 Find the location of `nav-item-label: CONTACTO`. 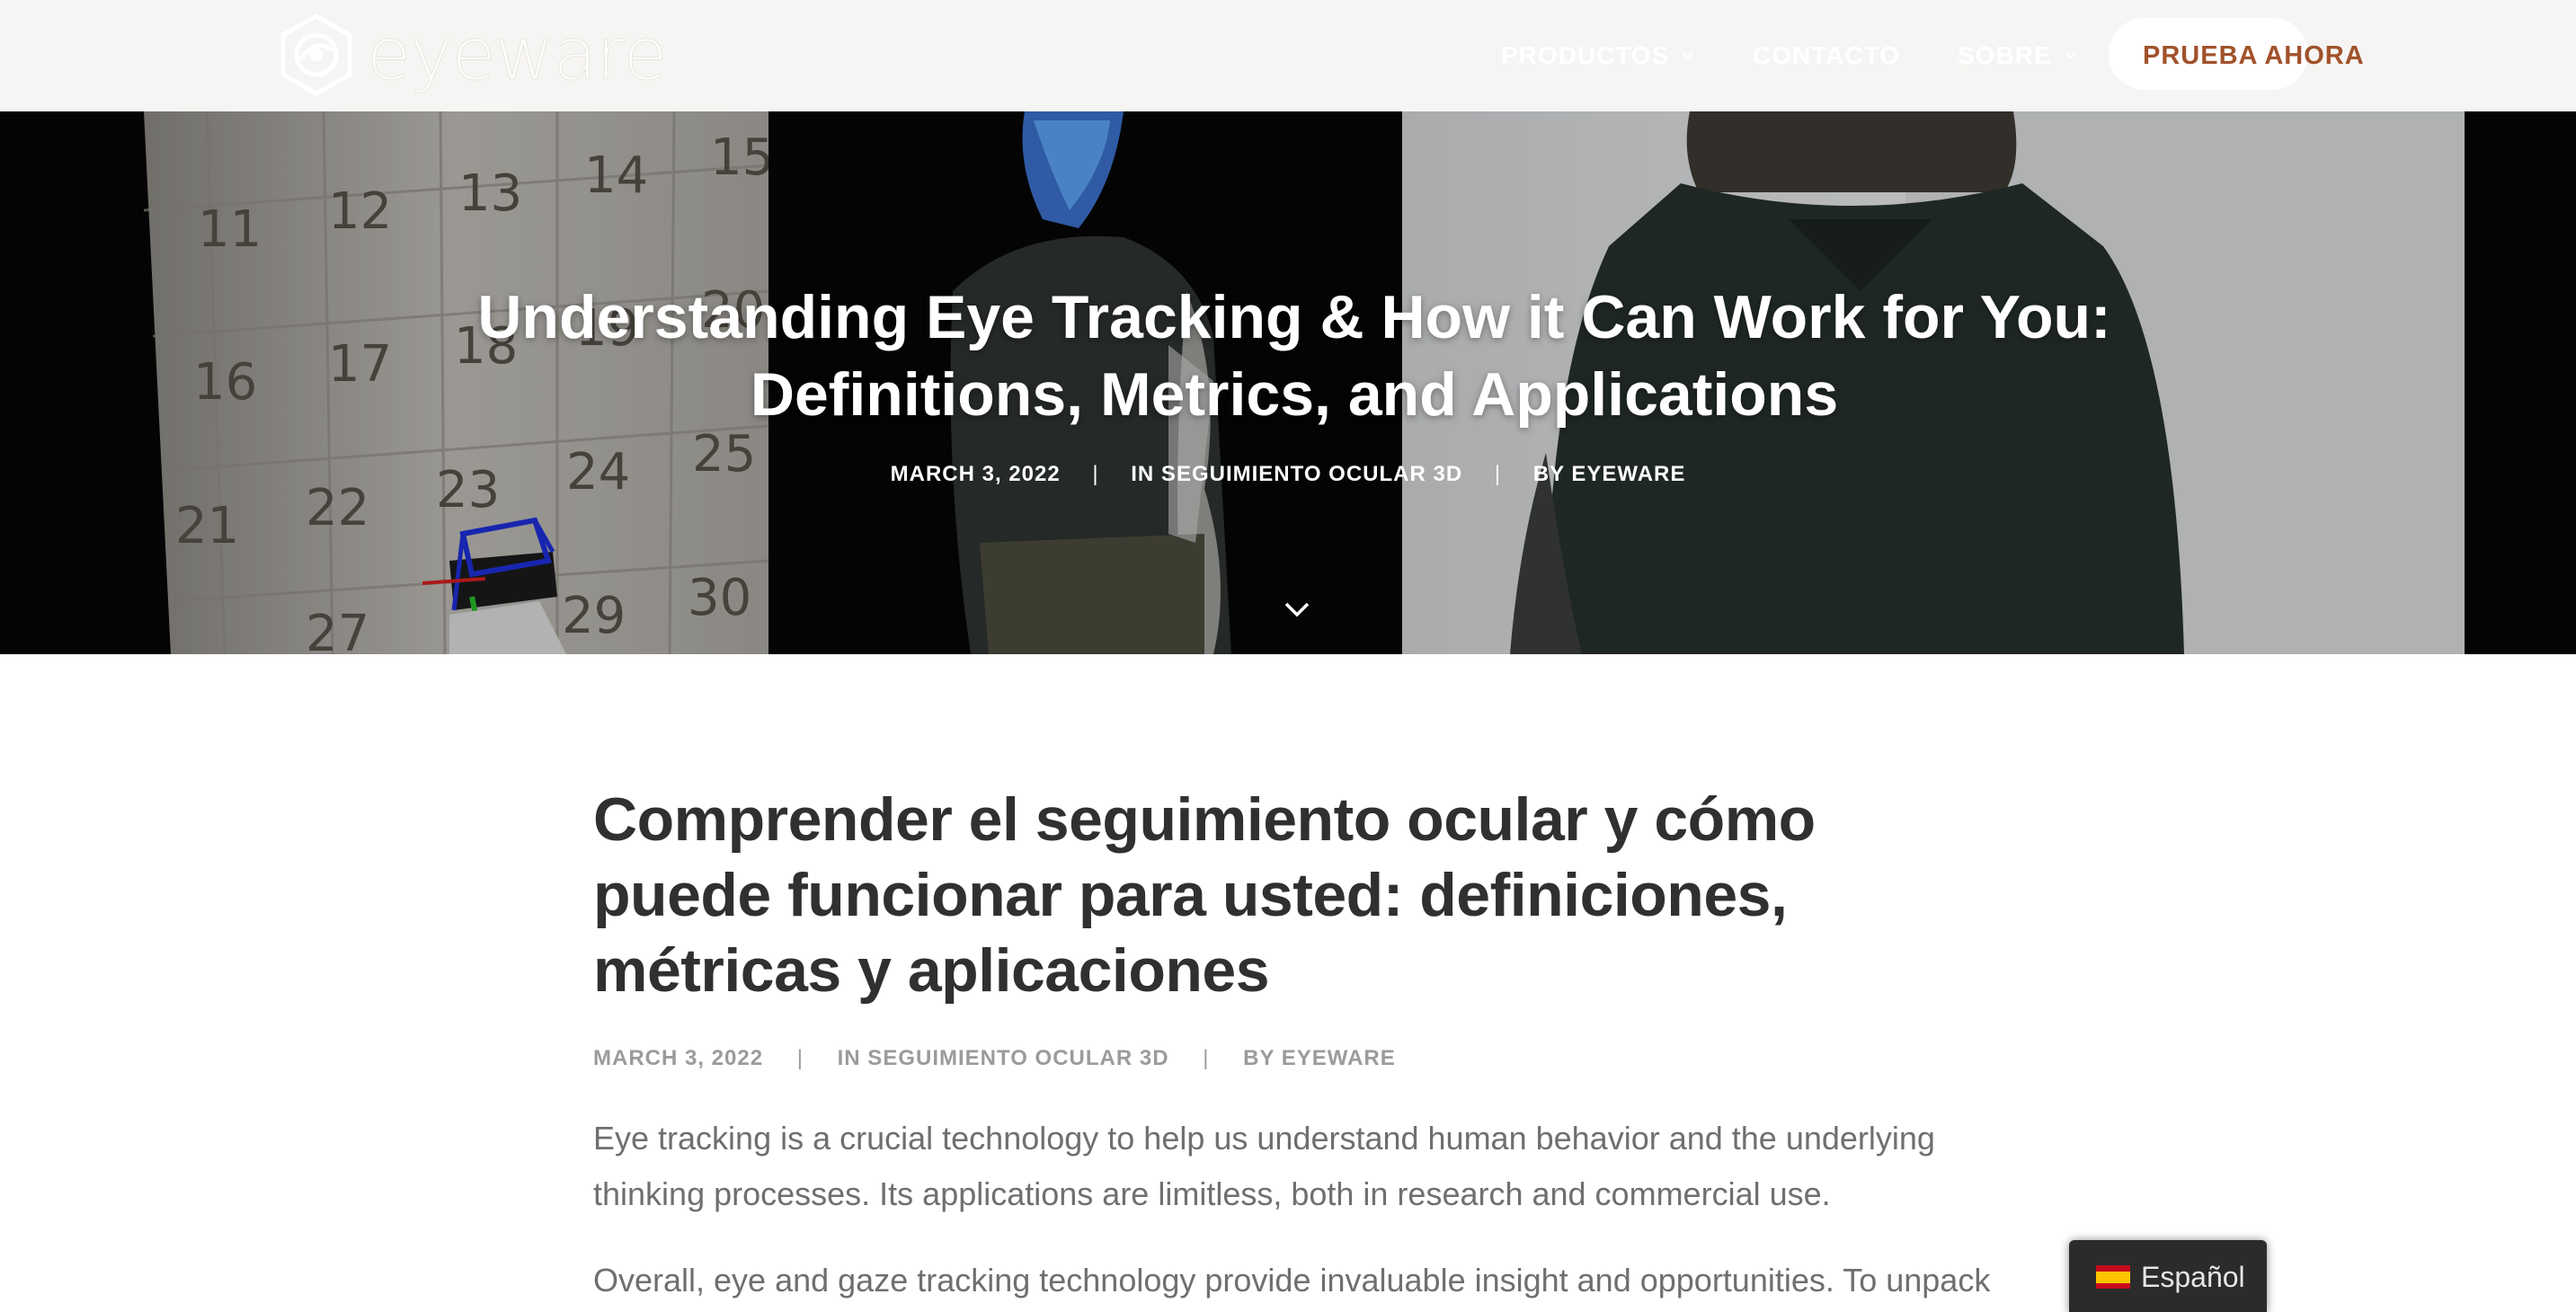

nav-item-label: CONTACTO is located at coordinates (1827, 55).